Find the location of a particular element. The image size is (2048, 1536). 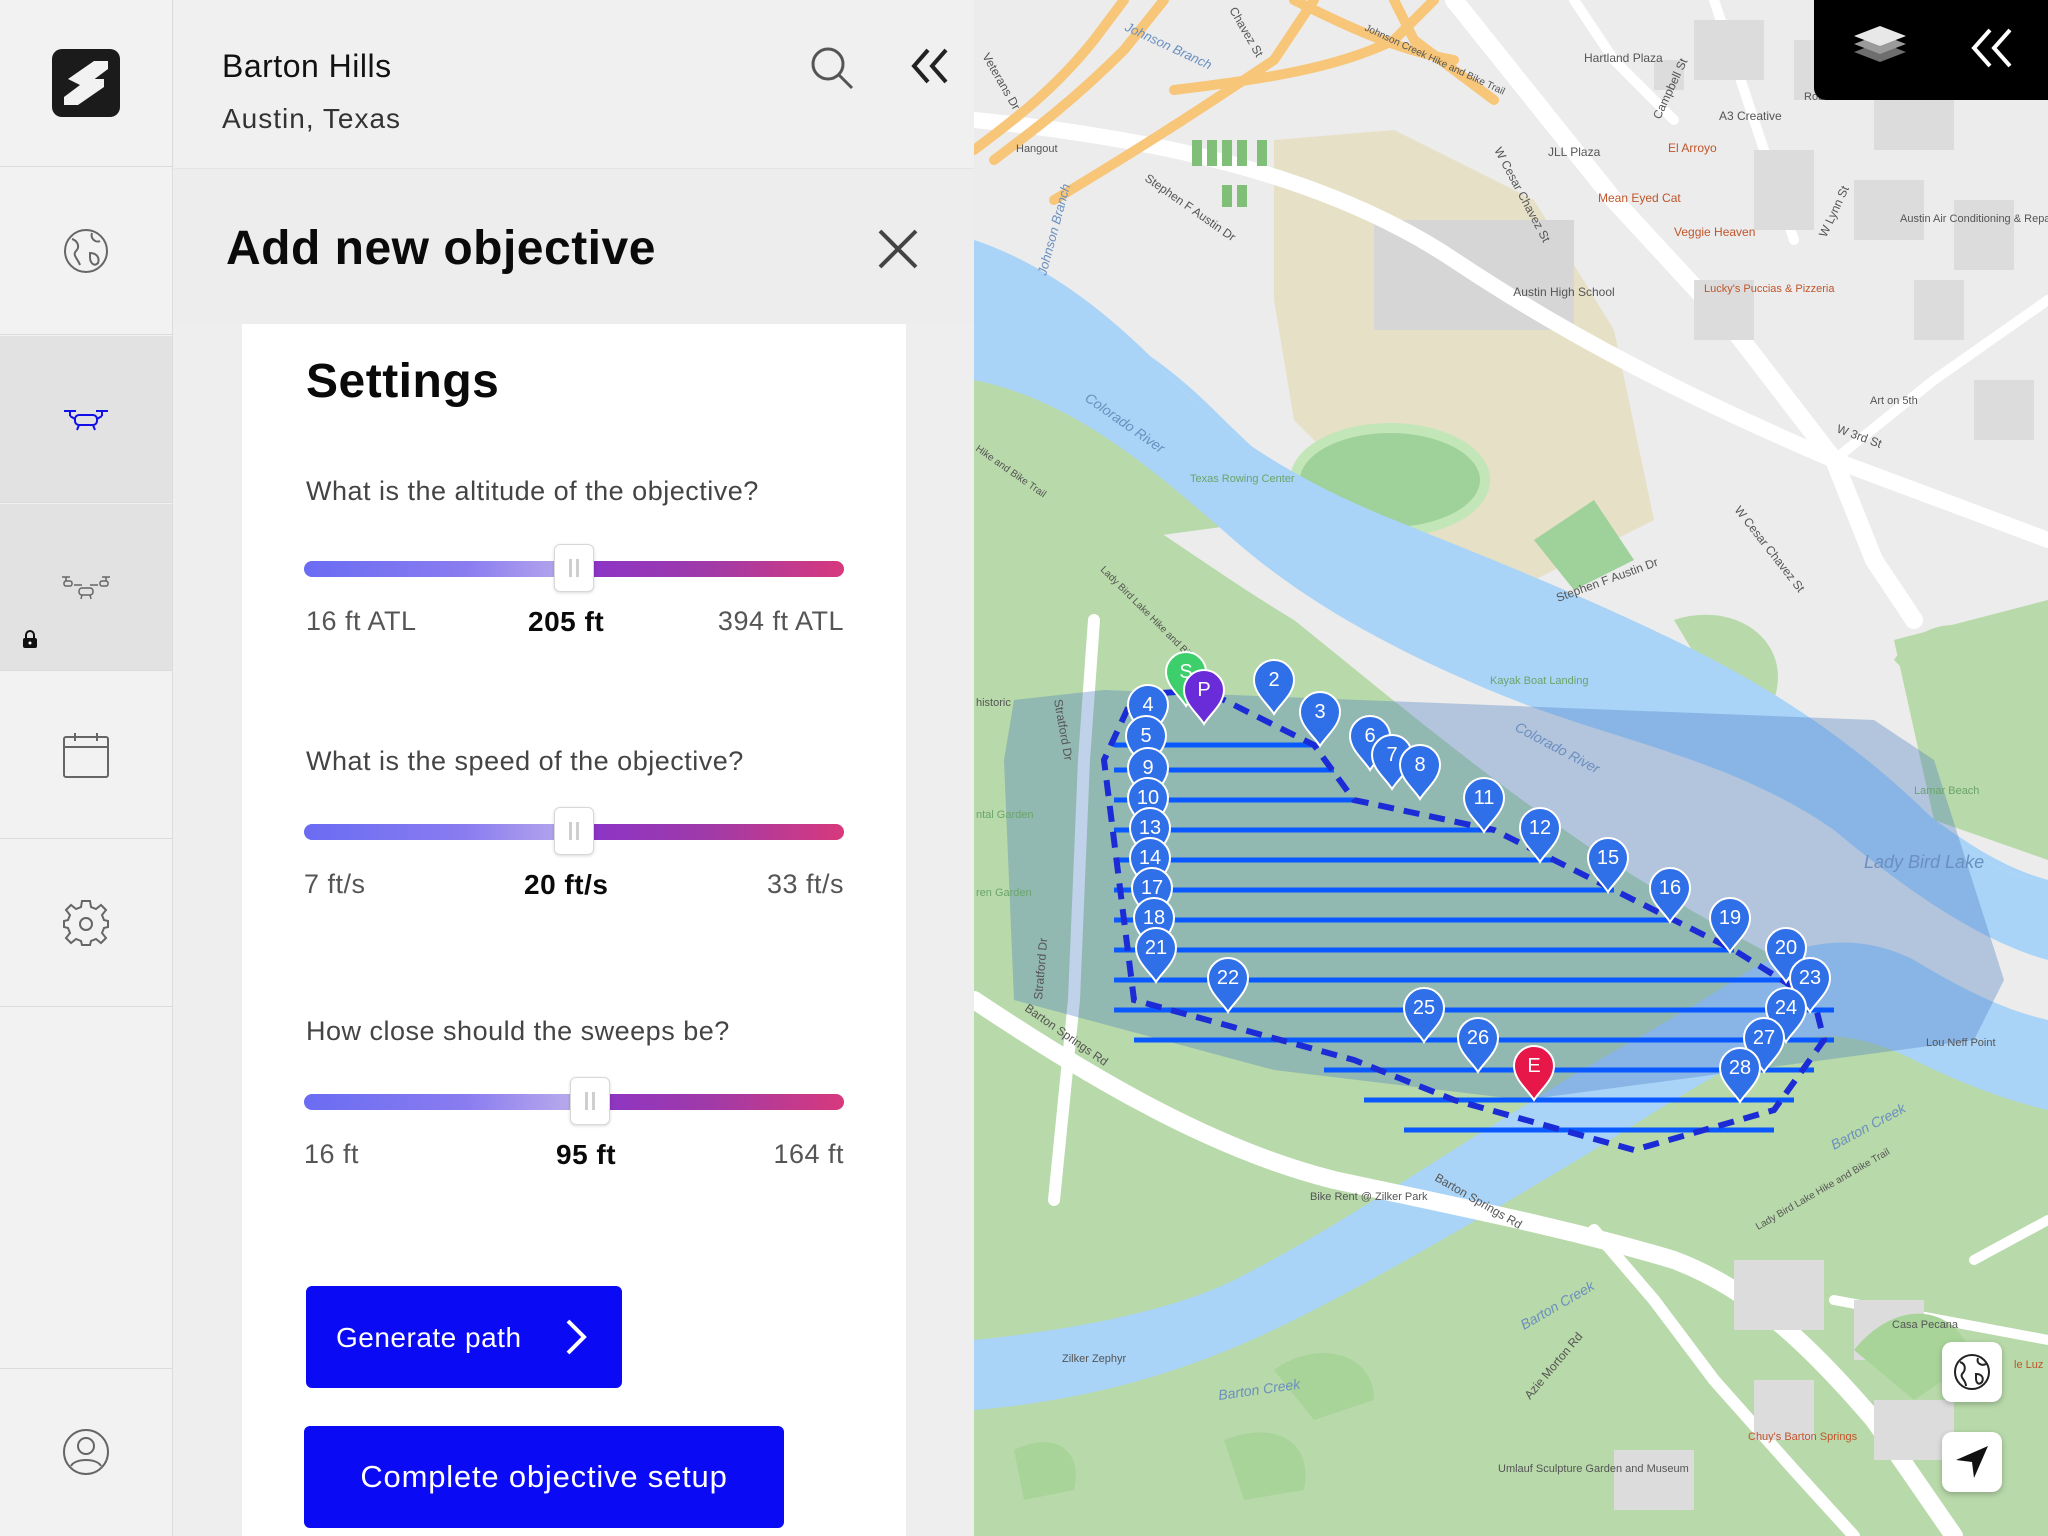

waypoint-marker-13-label: 13 is located at coordinates (1150, 828).